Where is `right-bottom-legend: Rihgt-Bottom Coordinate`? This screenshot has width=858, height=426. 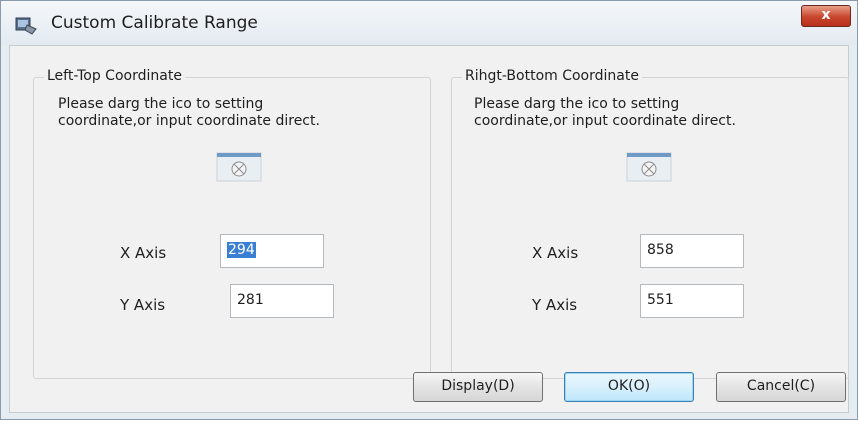
right-bottom-legend: Rihgt-Bottom Coordinate is located at coordinates (552, 76).